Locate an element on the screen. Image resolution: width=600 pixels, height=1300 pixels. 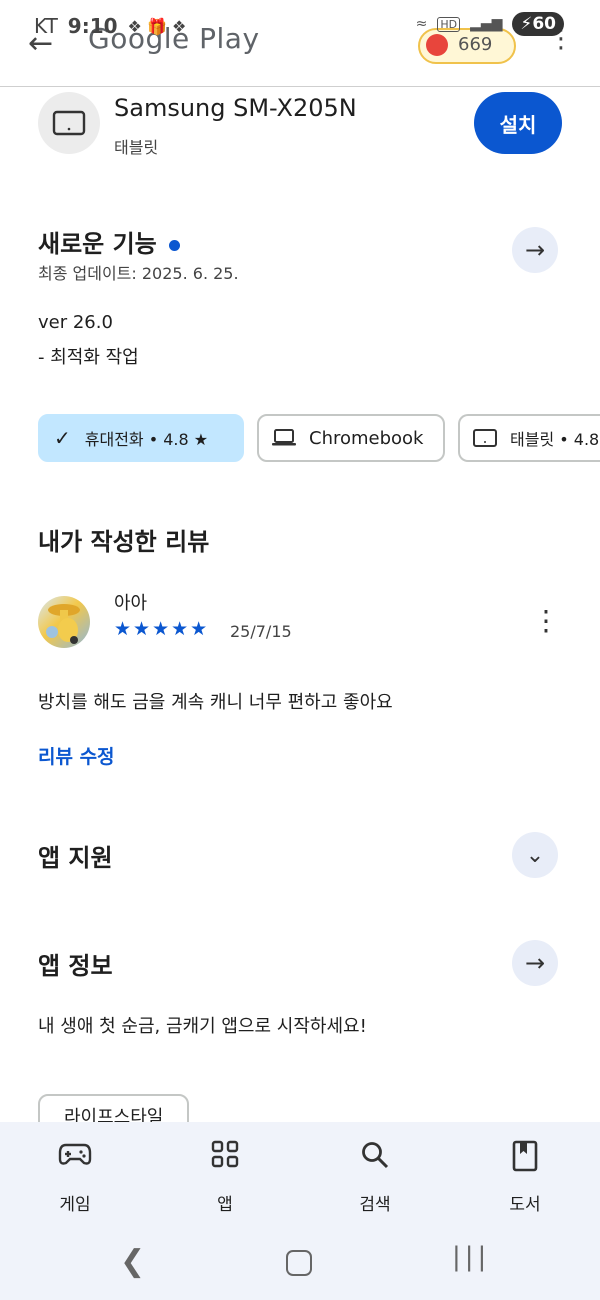
carrier-label: KT is located at coordinates (46, 26).